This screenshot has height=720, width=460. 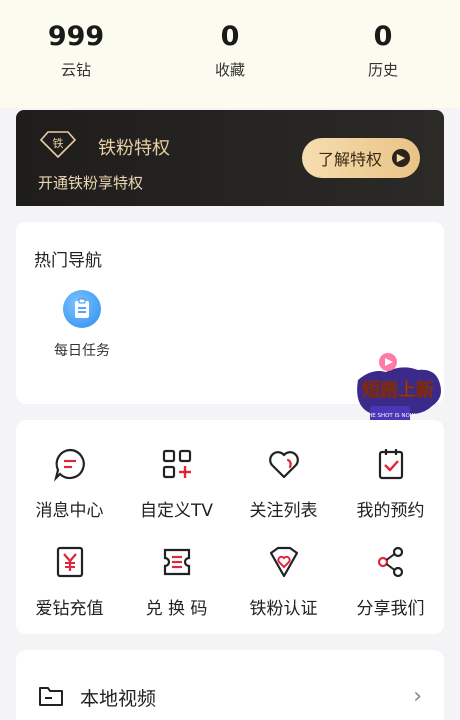 What do you see at coordinates (283, 609) in the screenshot?
I see `menu-label: 铁粉认证` at bounding box center [283, 609].